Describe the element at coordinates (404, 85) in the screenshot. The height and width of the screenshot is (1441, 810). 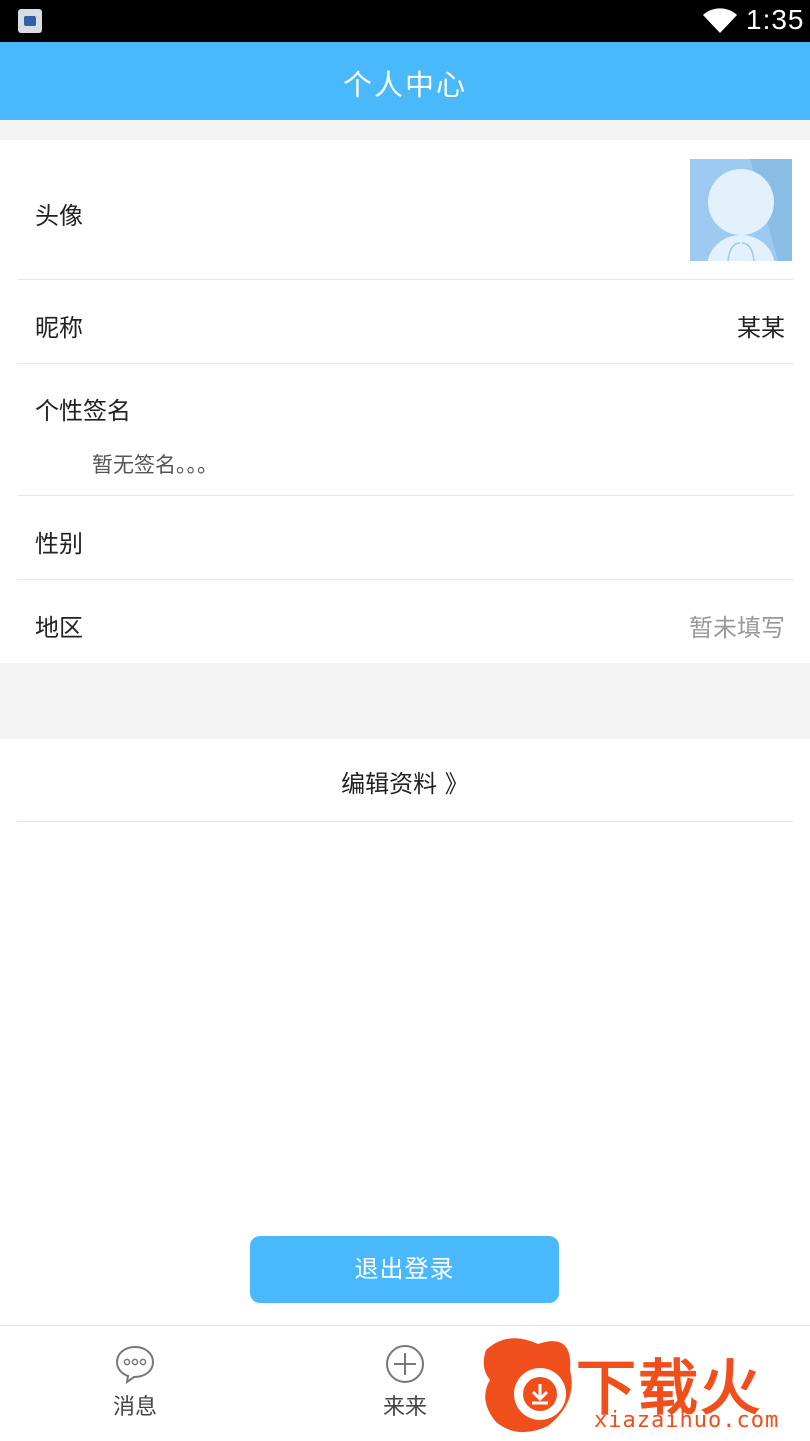
I see `page-title: 个人中心` at that location.